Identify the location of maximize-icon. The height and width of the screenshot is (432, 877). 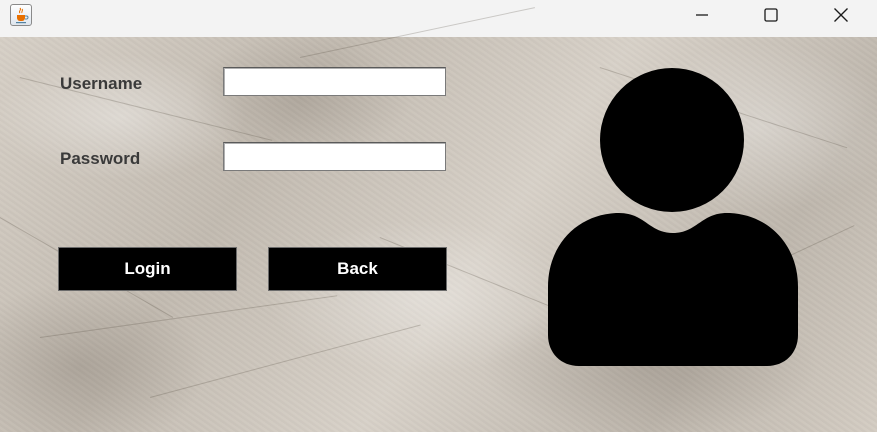
(771, 15).